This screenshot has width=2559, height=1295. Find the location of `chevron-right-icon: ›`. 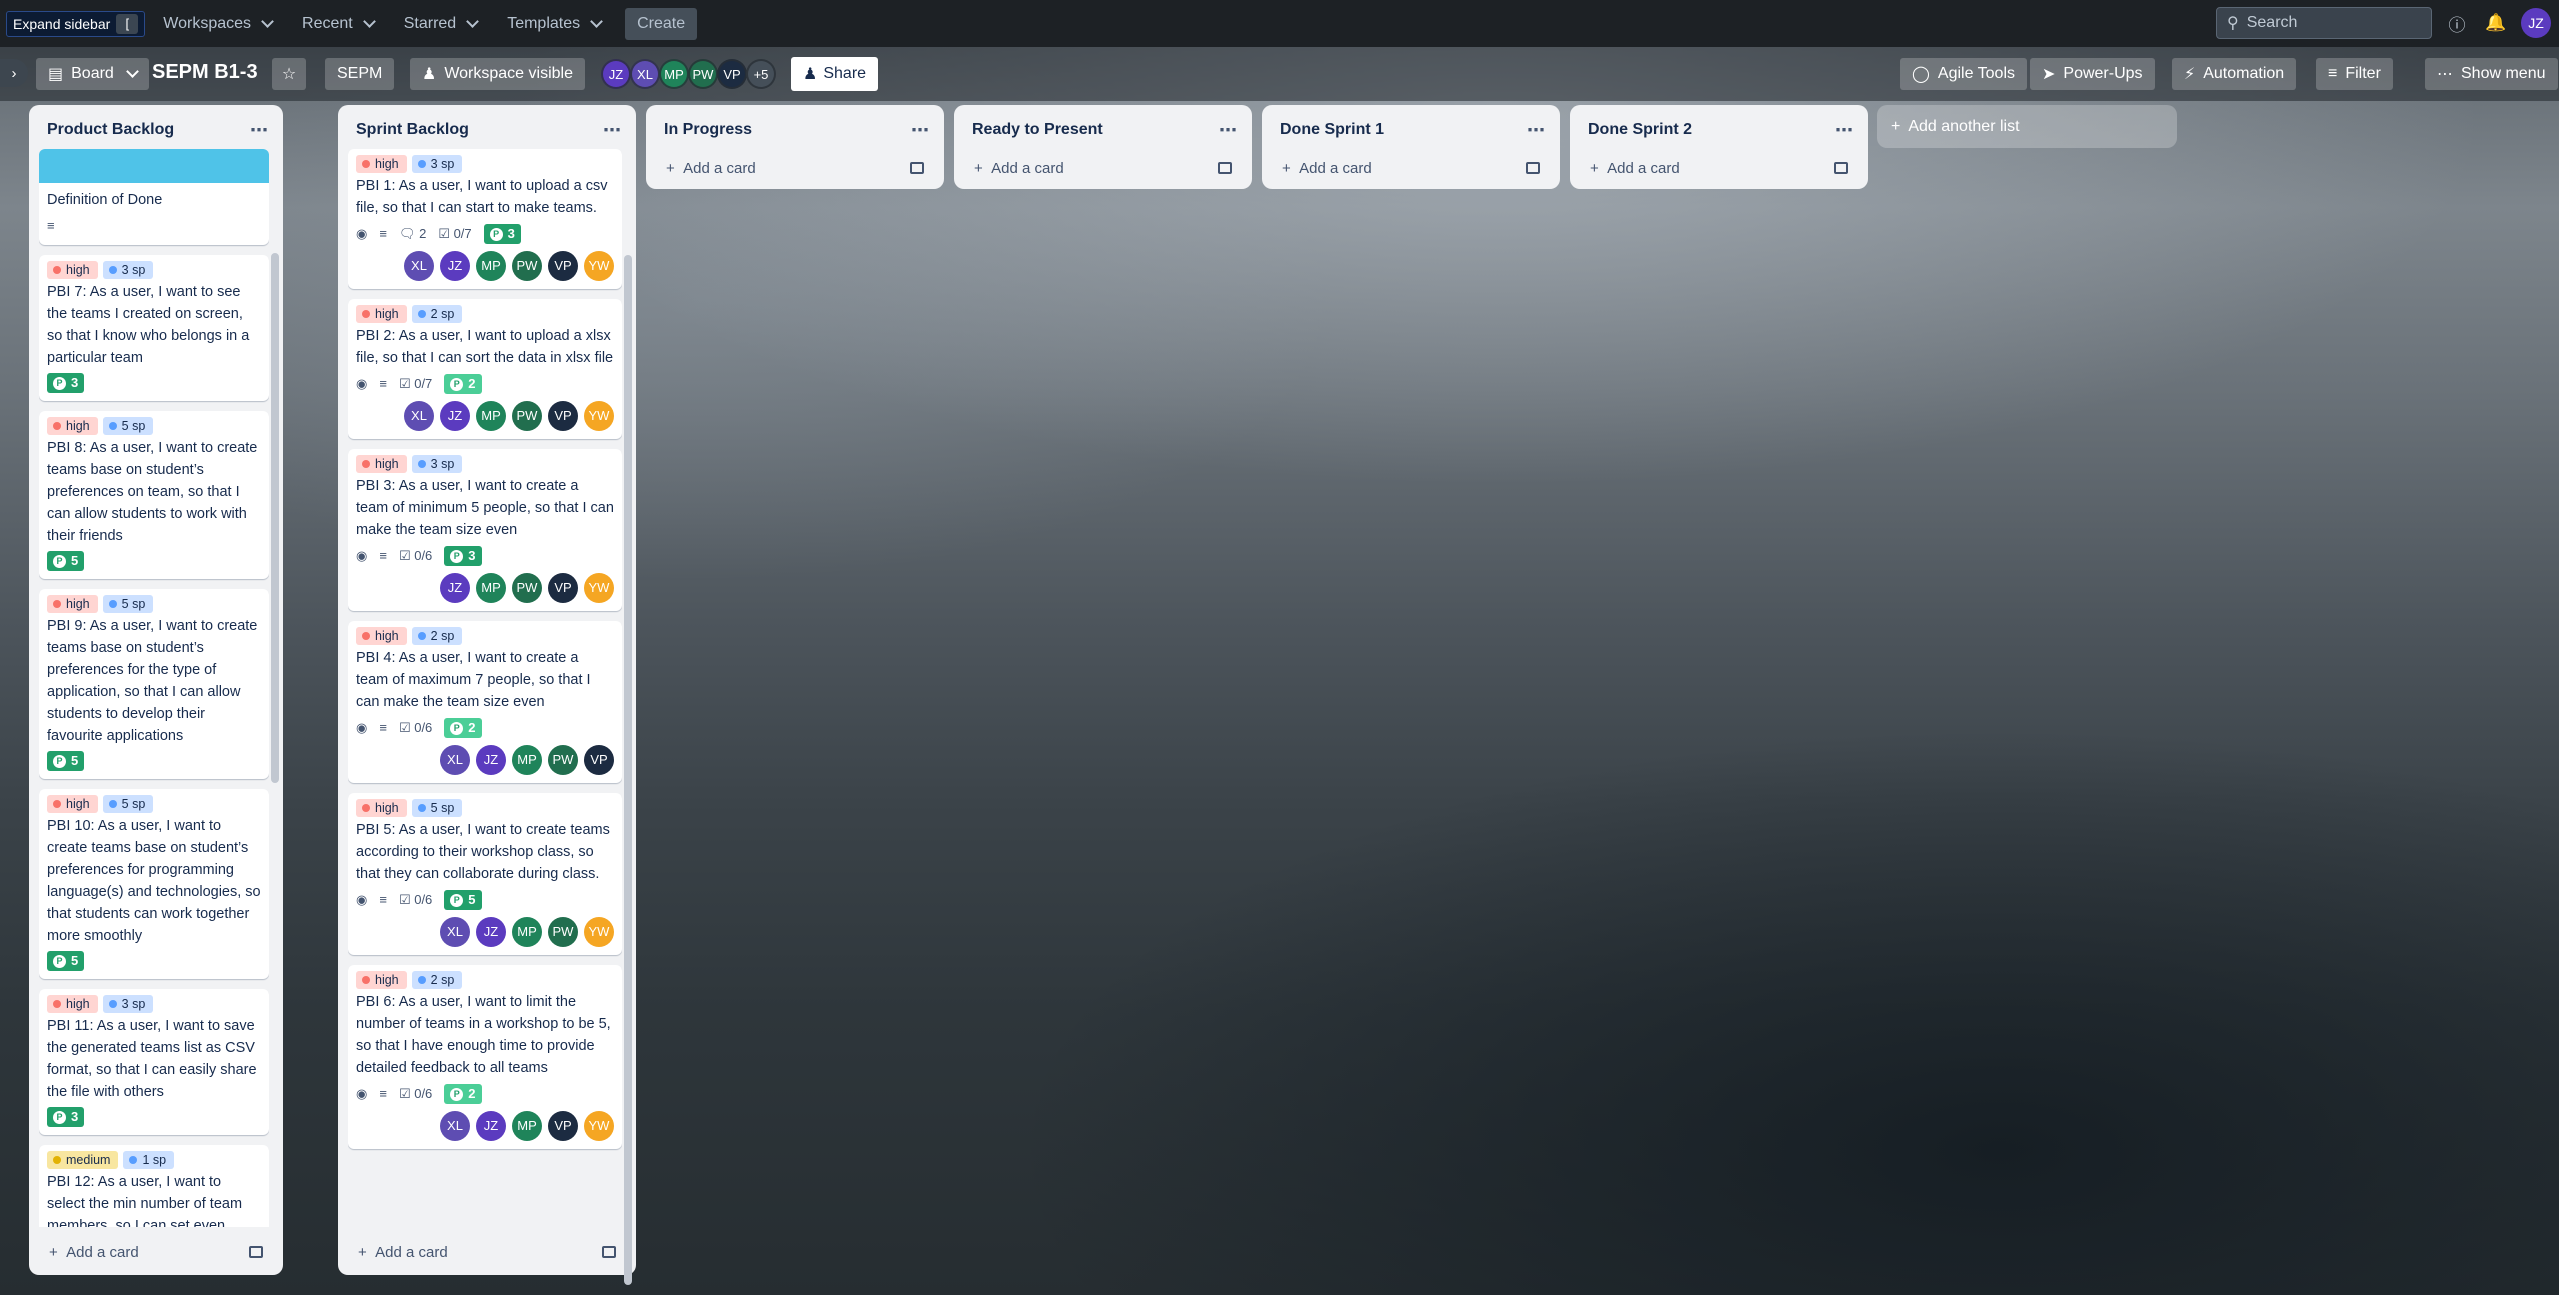

chevron-right-icon: › is located at coordinates (14, 73).